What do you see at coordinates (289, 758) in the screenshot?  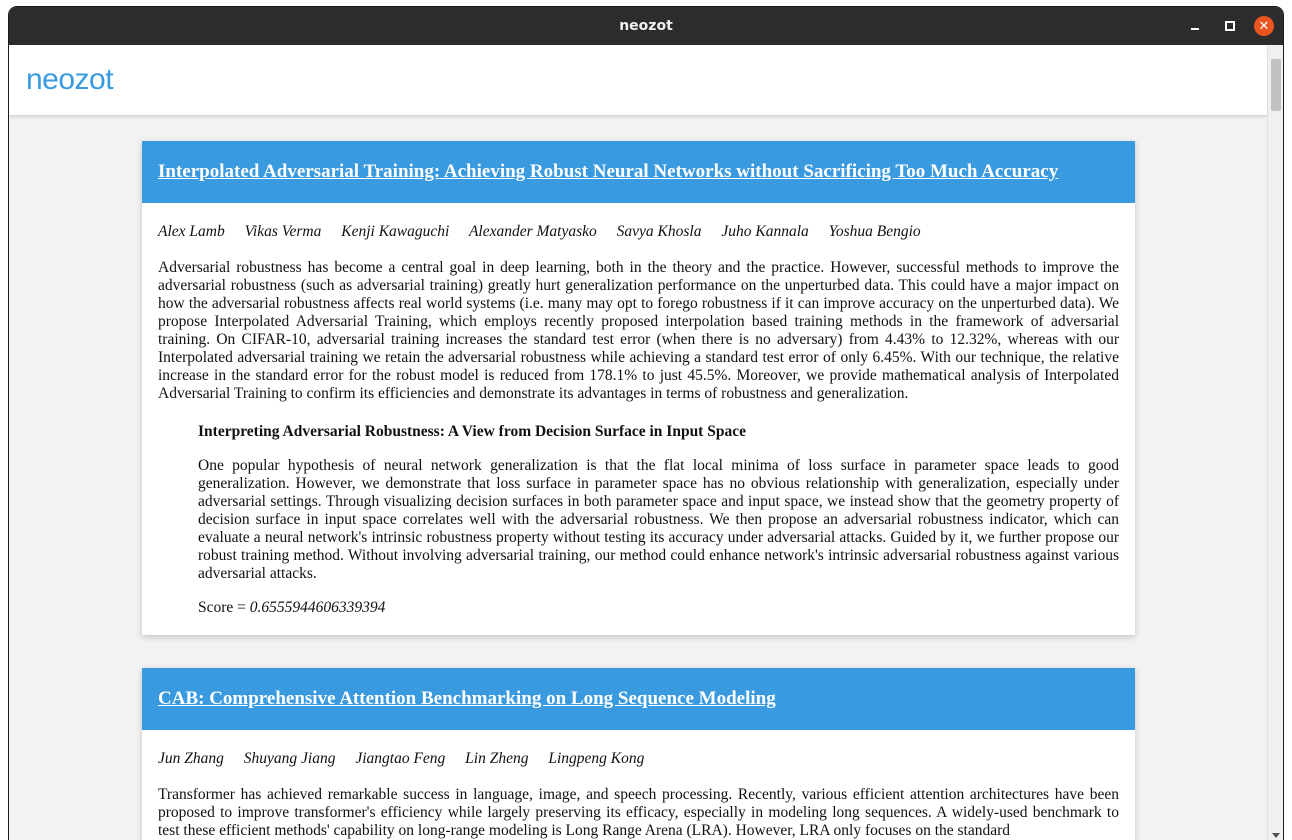 I see `author-name: Shuyang Jiang` at bounding box center [289, 758].